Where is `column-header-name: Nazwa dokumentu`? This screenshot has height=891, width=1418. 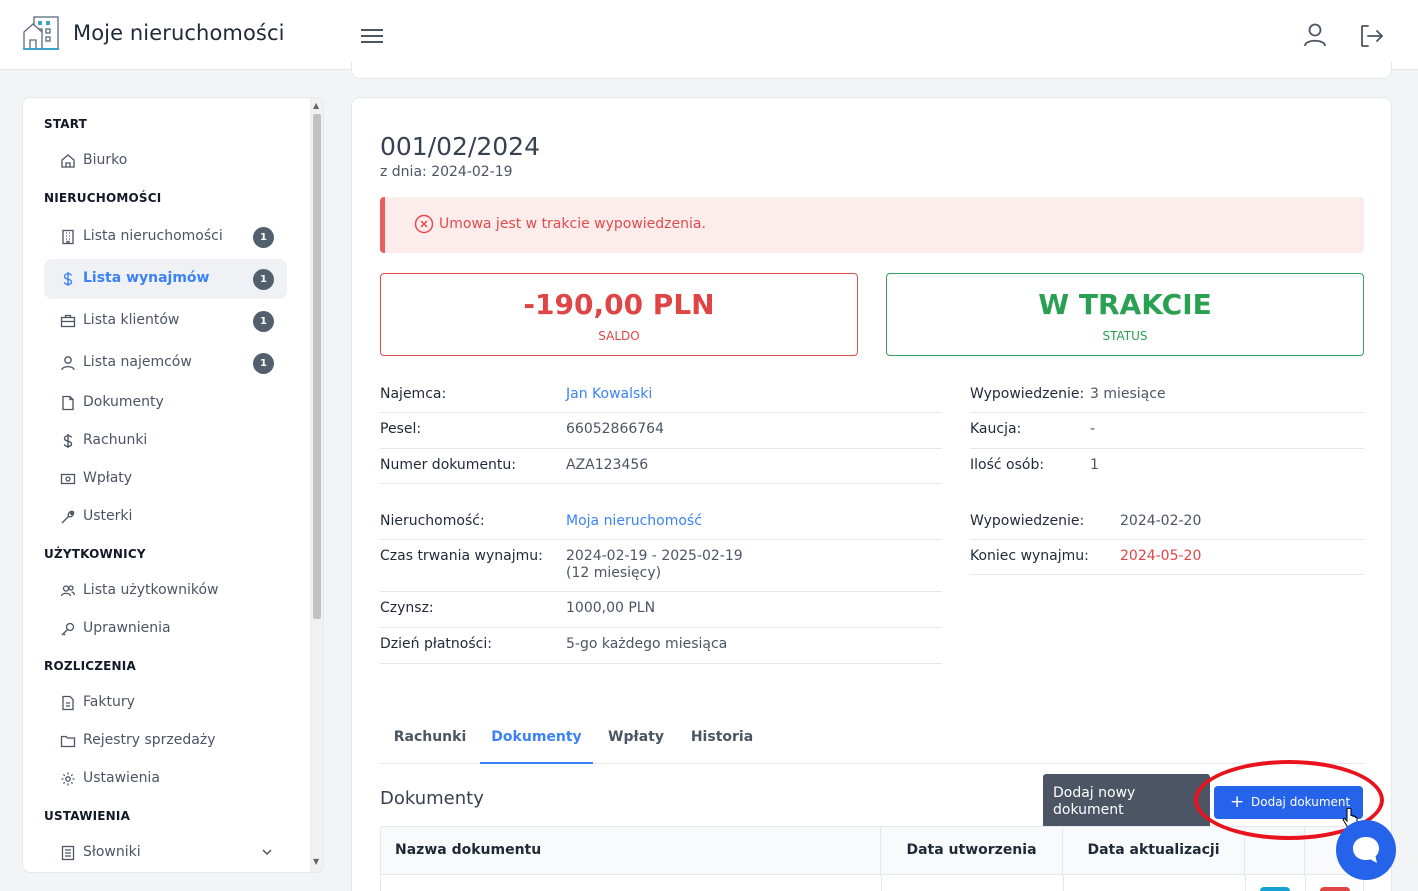 column-header-name: Nazwa dokumentu is located at coordinates (631, 850).